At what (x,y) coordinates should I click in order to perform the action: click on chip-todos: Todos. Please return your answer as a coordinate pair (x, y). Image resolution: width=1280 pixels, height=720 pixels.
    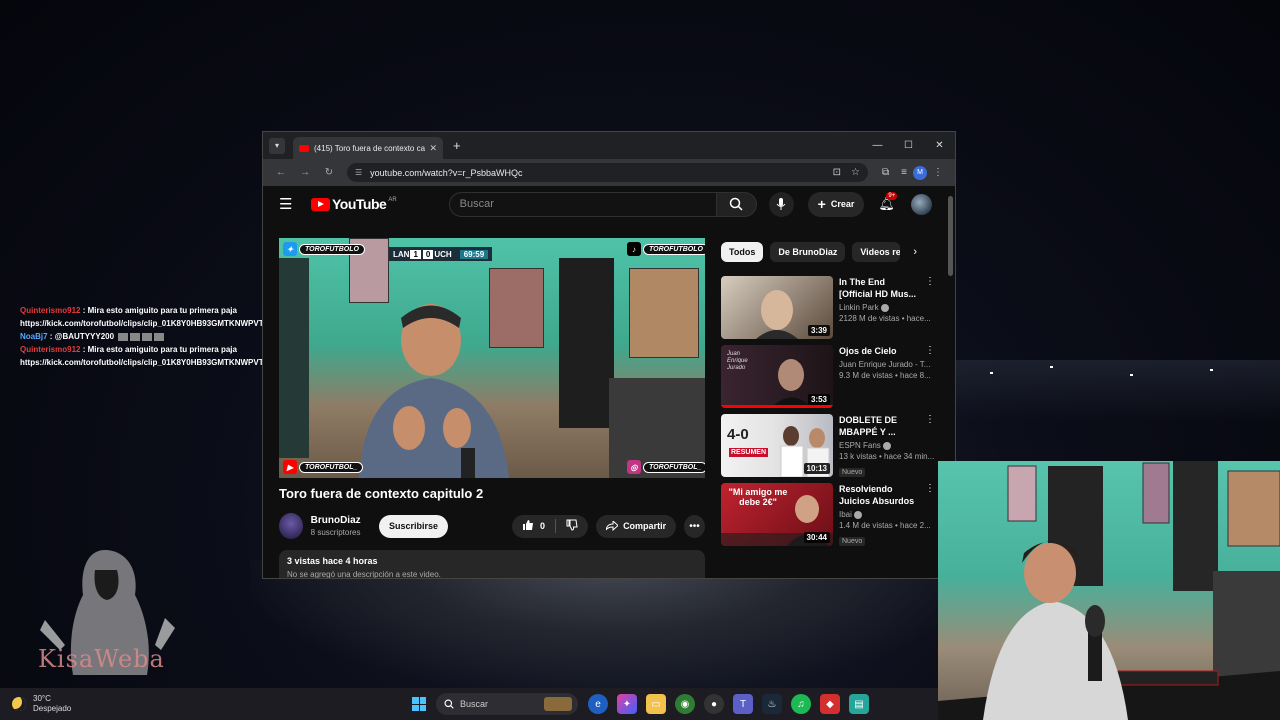
    Looking at the image, I should click on (742, 252).